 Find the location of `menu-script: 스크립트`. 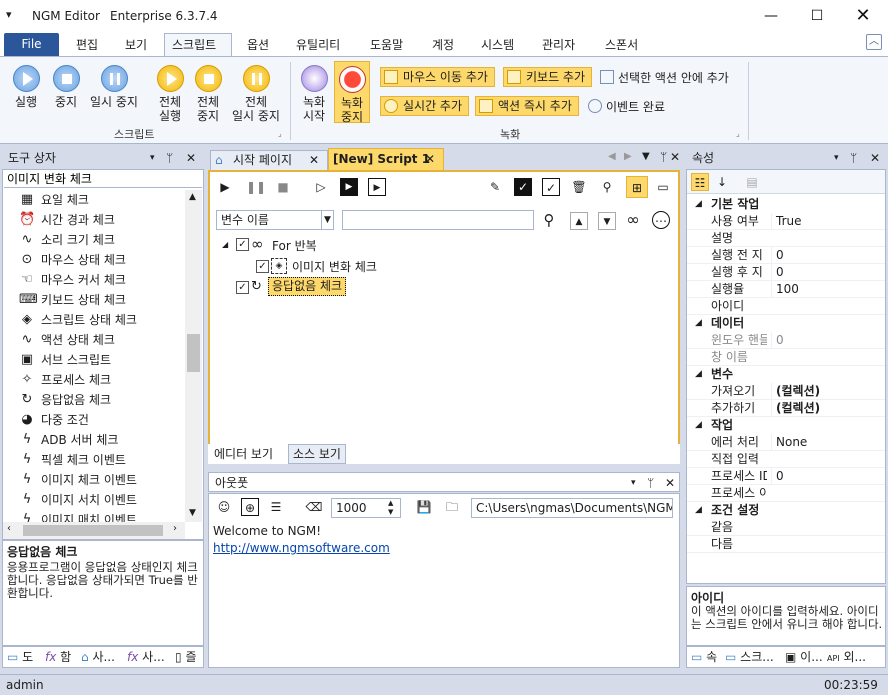

menu-script: 스크립트 is located at coordinates (194, 44).